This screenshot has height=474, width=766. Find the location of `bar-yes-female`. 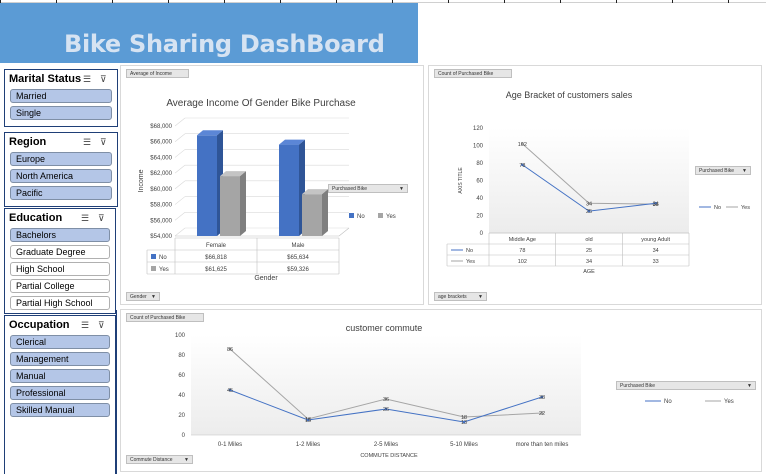

bar-yes-female is located at coordinates (230, 206).